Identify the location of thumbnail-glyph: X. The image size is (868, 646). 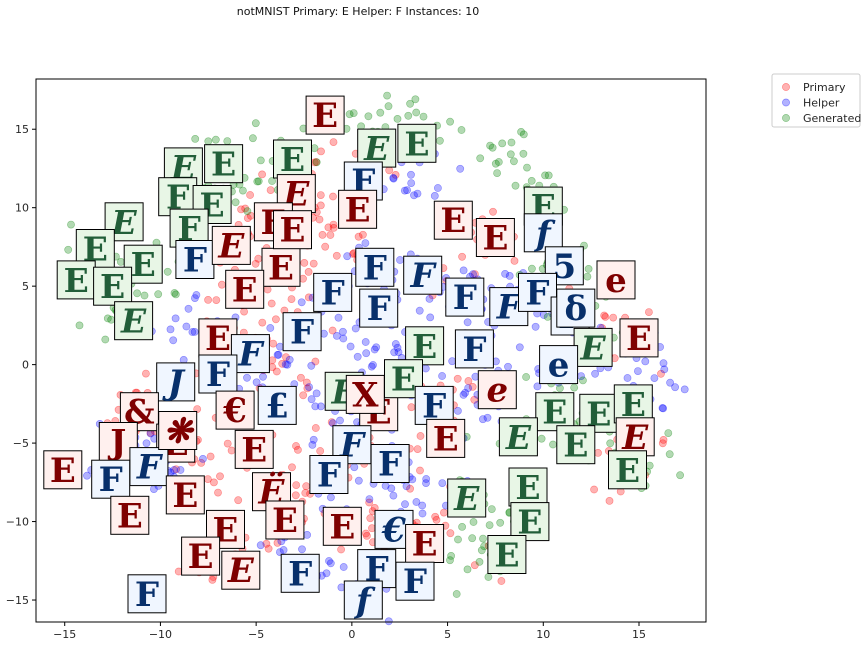
(365, 395).